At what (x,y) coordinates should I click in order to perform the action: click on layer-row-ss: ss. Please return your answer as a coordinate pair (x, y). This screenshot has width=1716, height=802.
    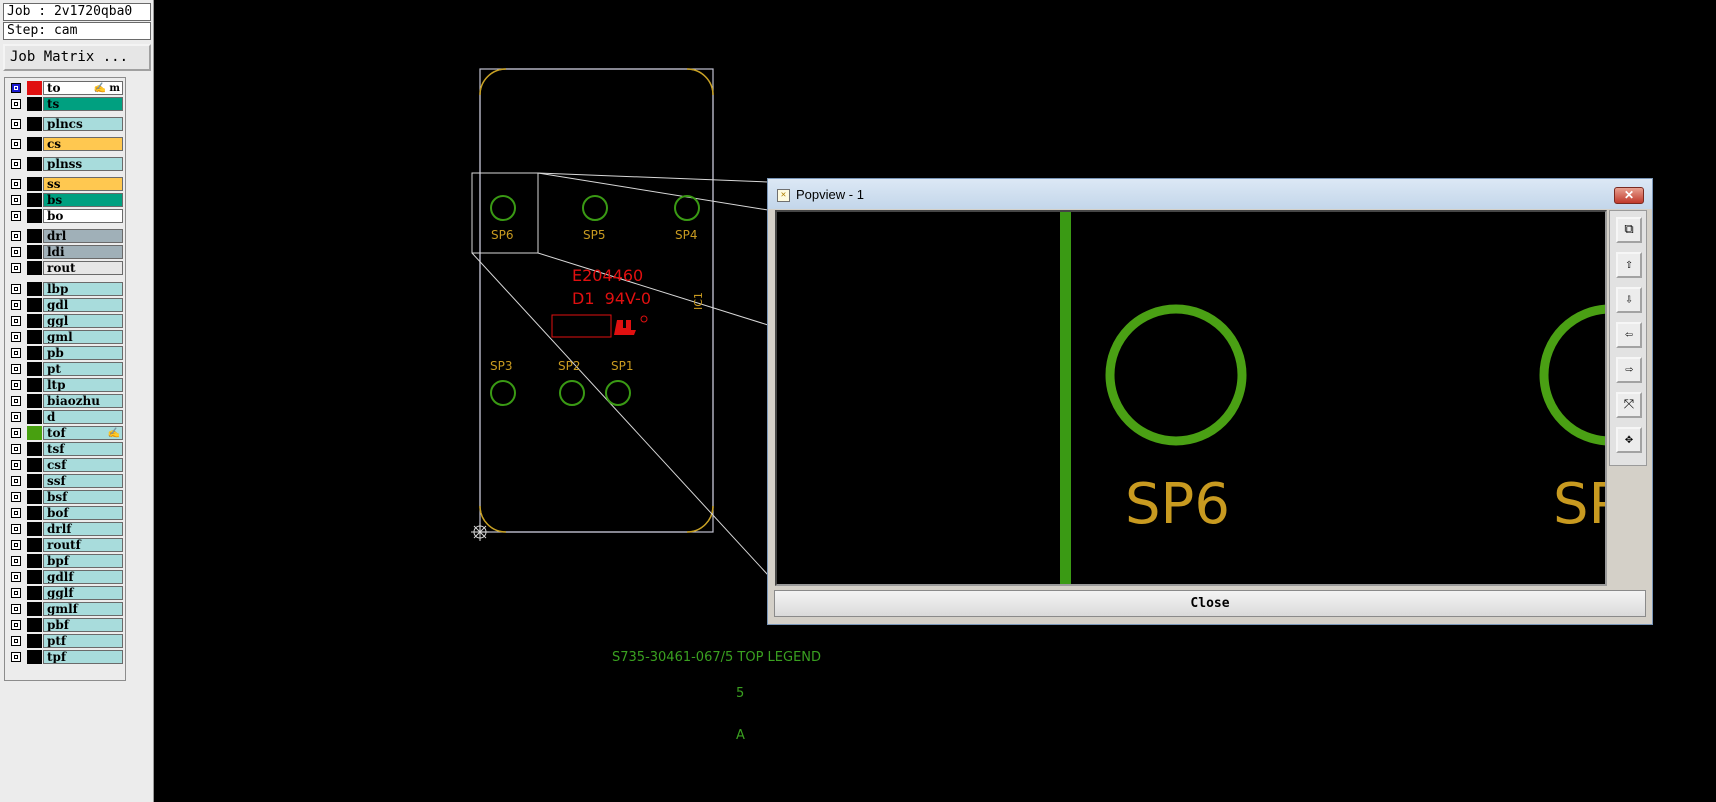
    Looking at the image, I should click on (65, 184).